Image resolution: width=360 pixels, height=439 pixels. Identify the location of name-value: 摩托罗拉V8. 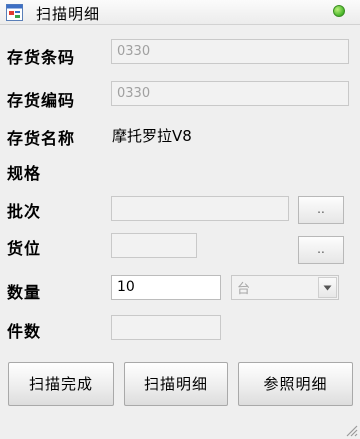
(152, 136).